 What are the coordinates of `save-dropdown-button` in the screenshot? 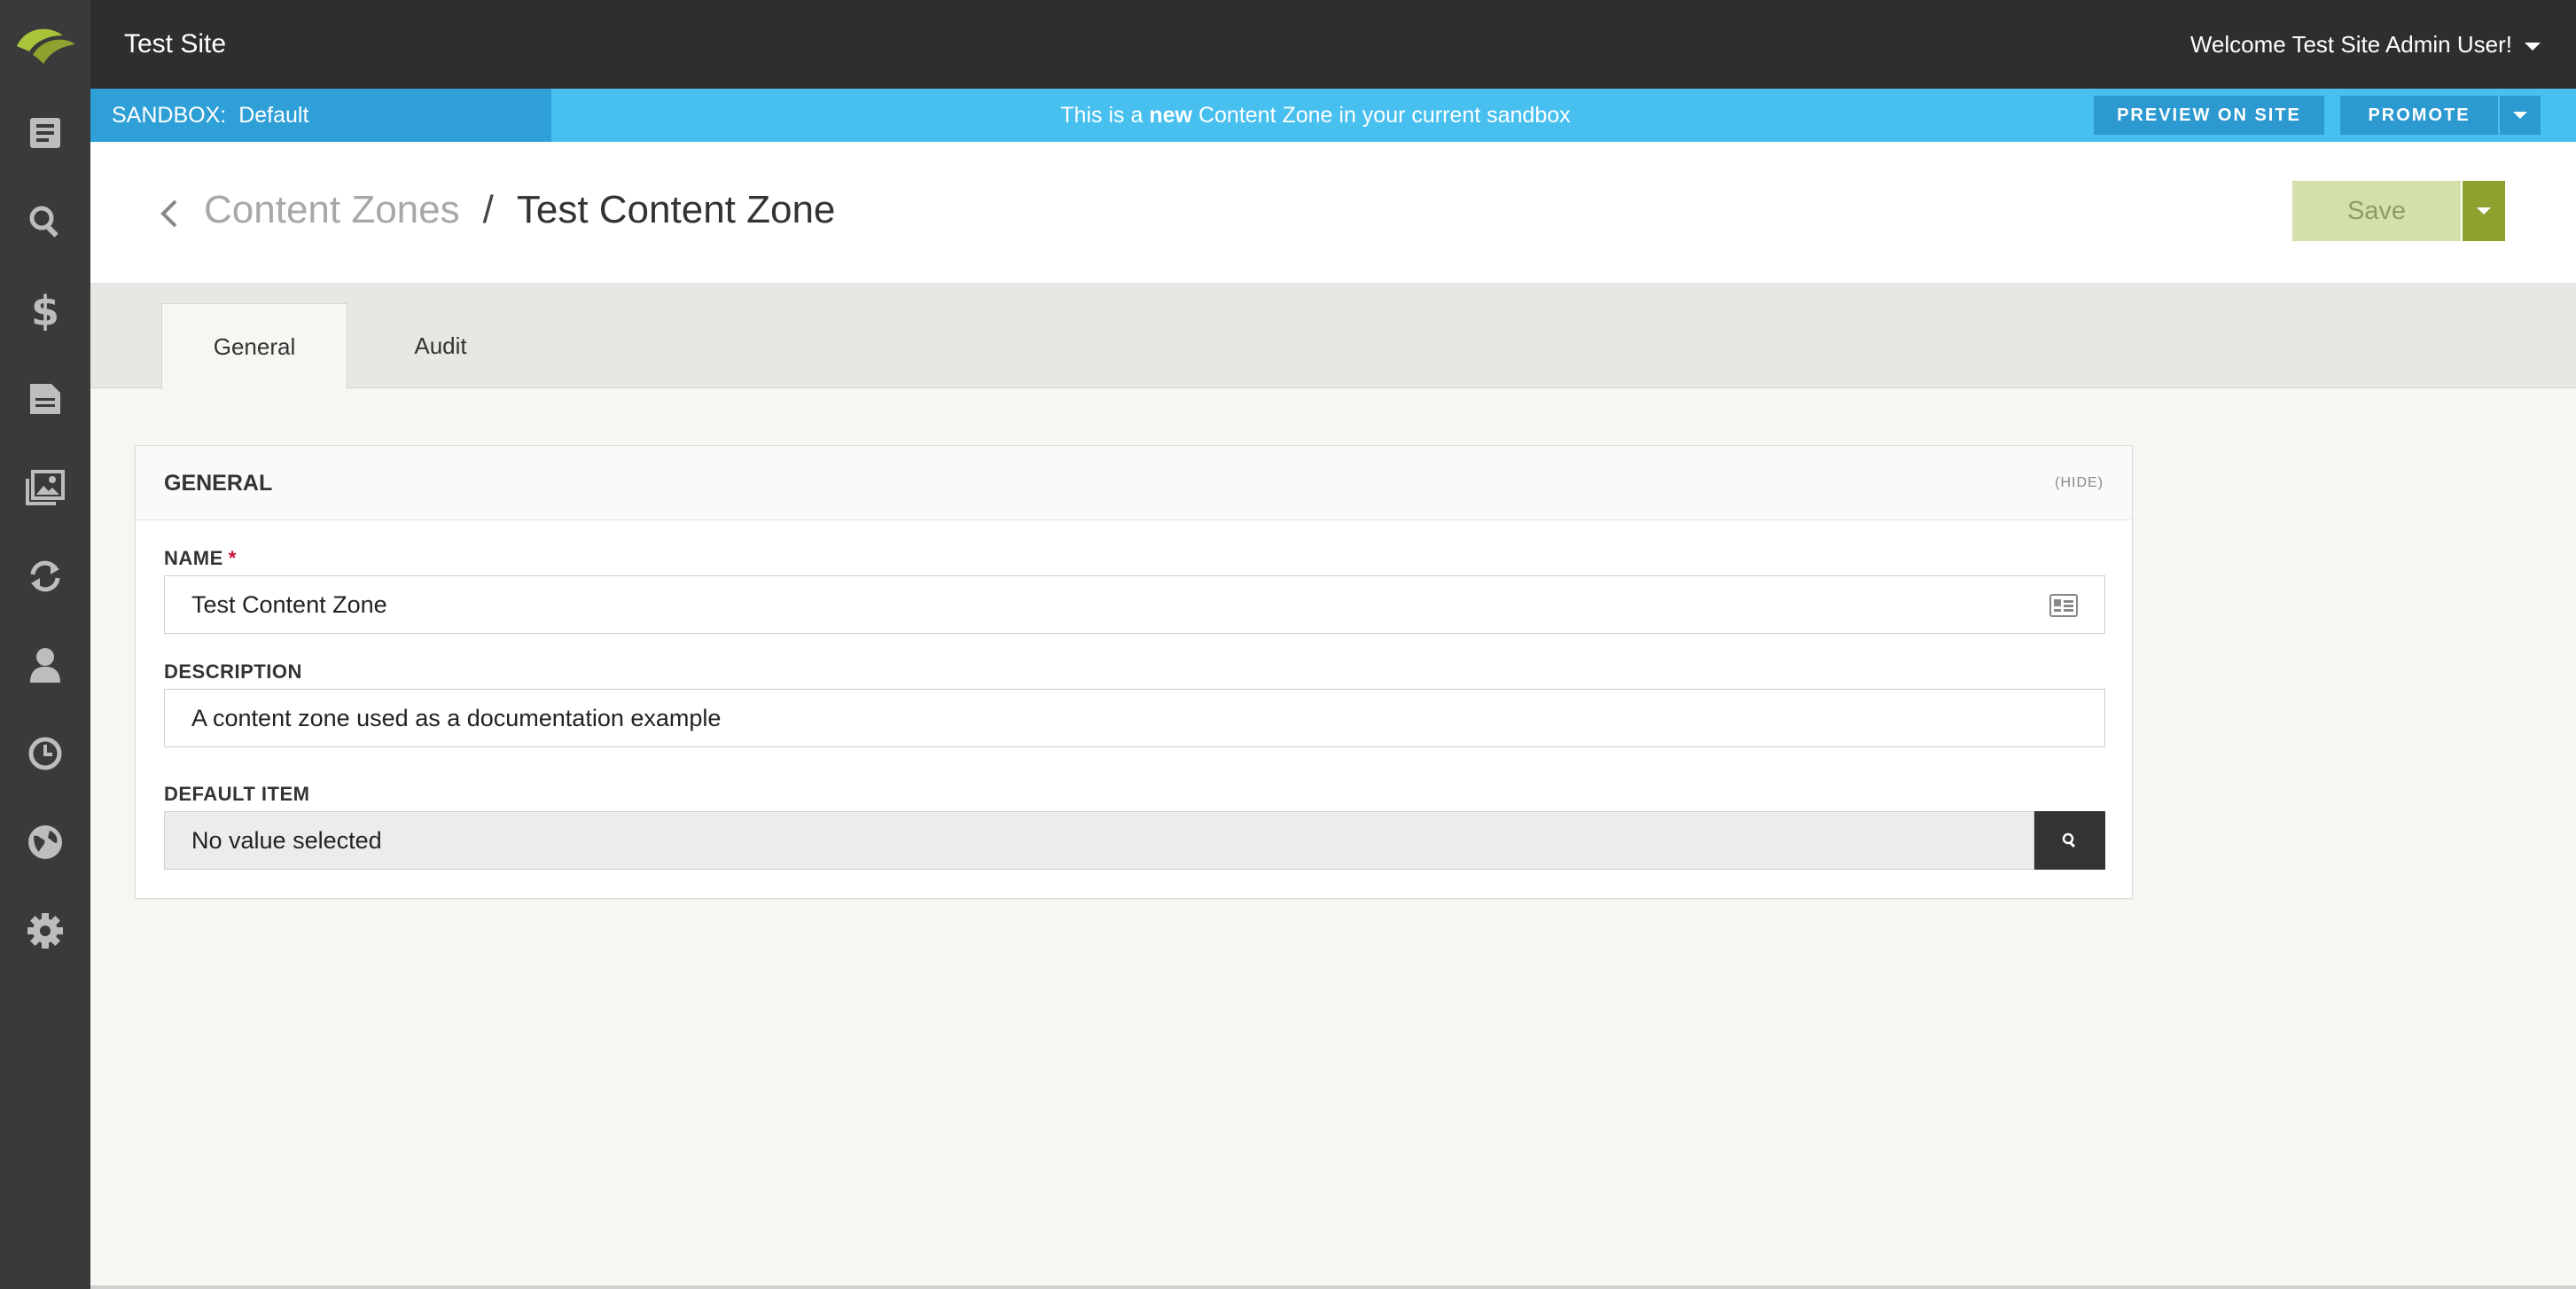 It's located at (2484, 211).